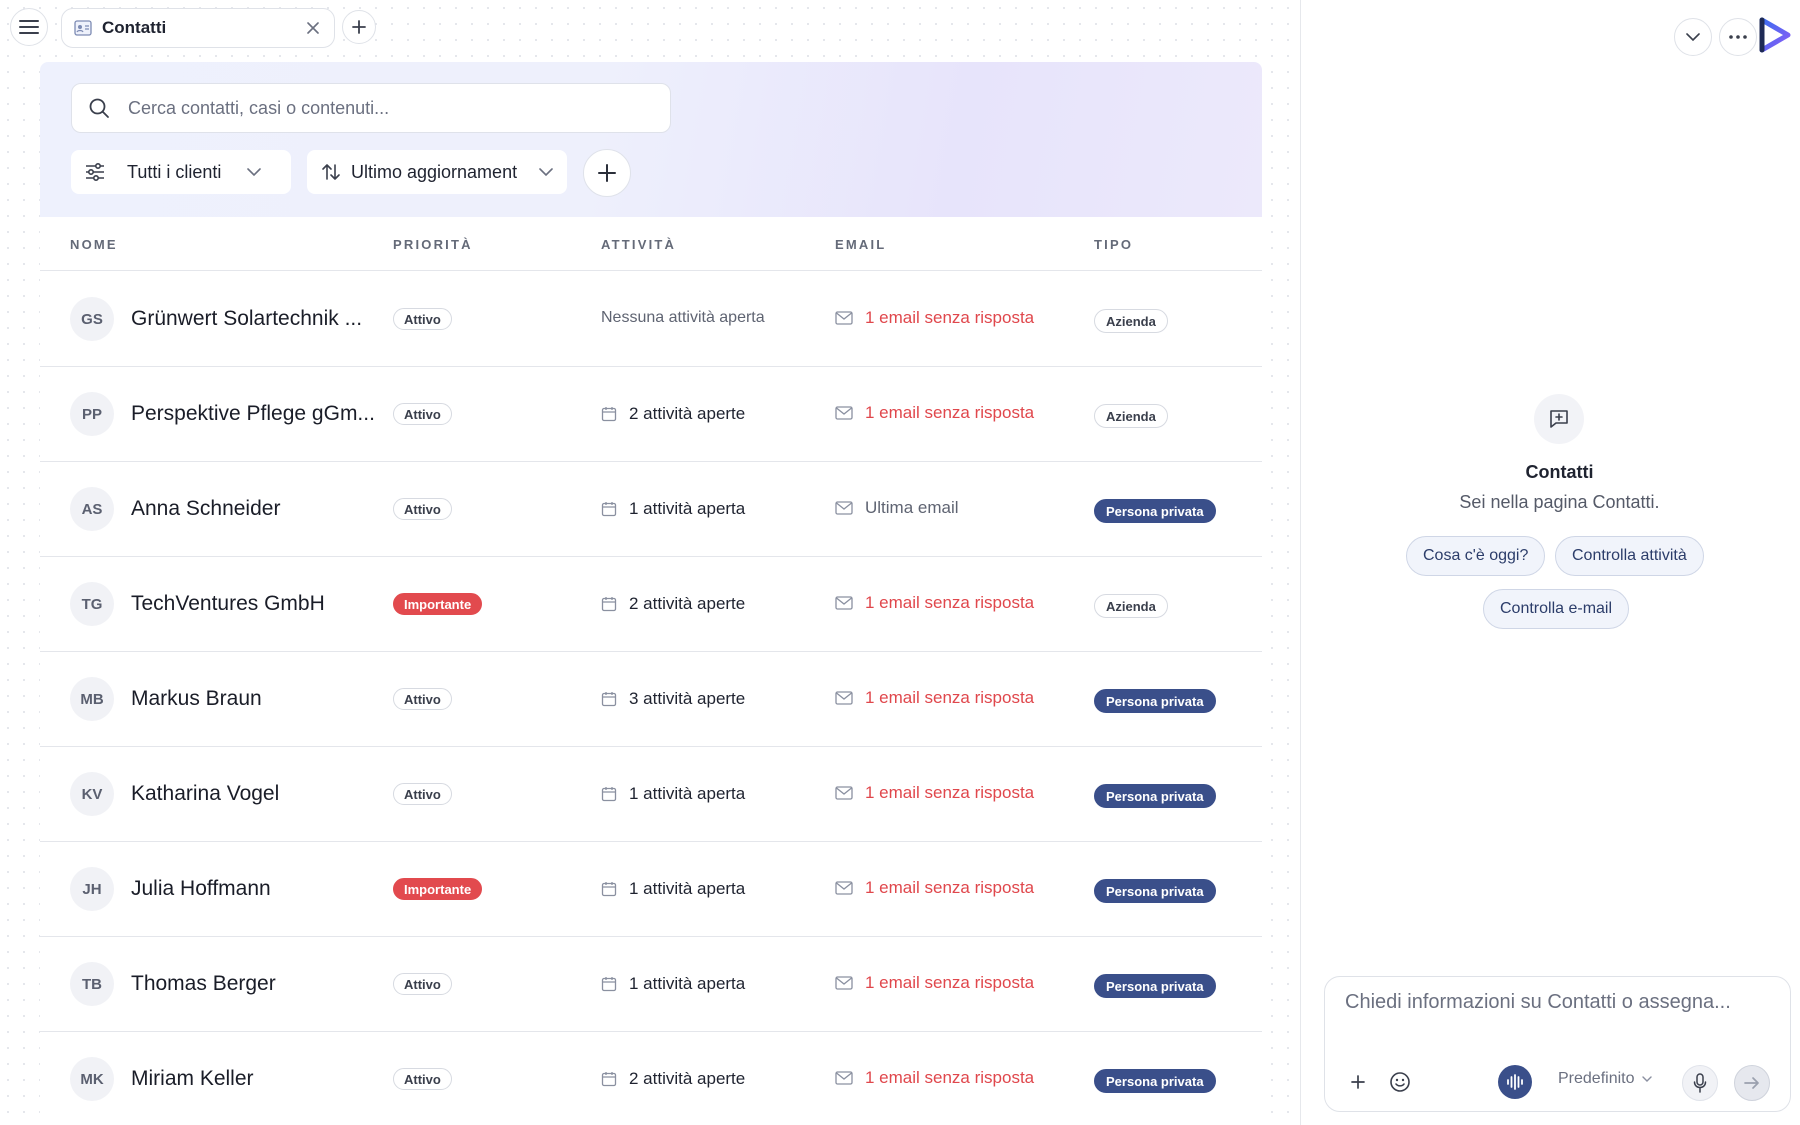 Image resolution: width=1800 pixels, height=1125 pixels. I want to click on emoji-button, so click(1400, 1082).